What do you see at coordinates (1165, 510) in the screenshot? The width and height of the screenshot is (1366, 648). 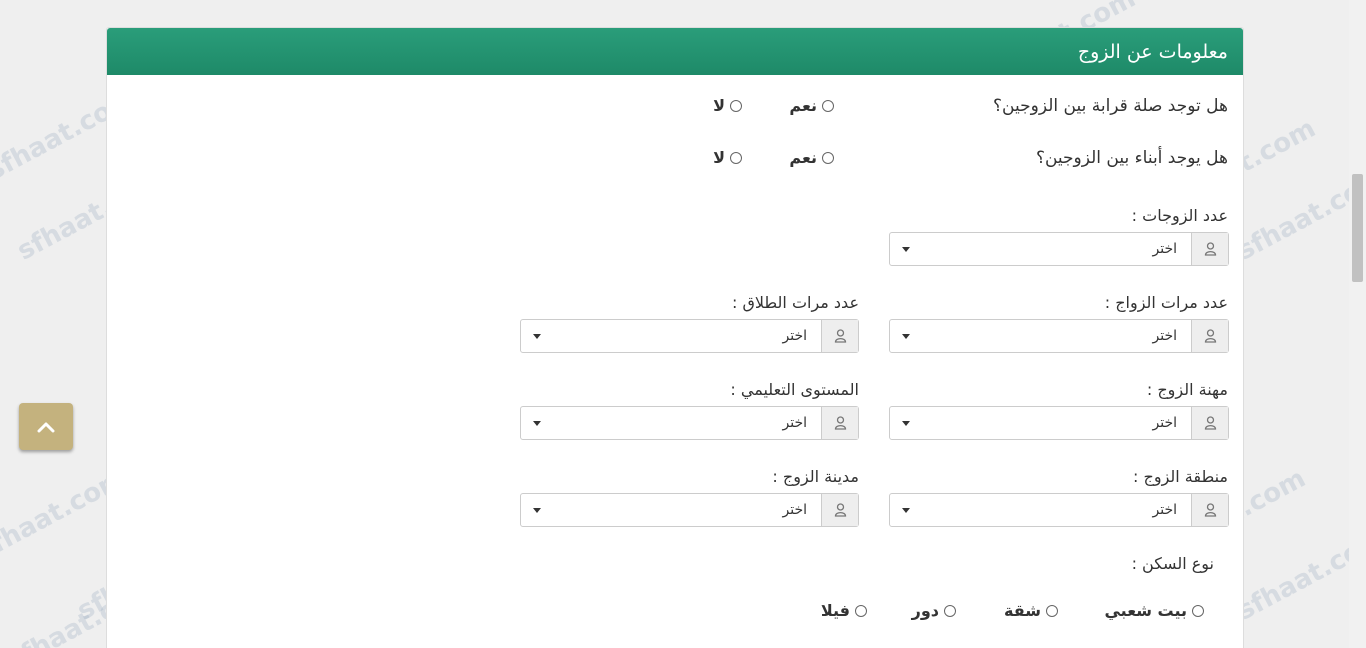 I see `region-value: اختر` at bounding box center [1165, 510].